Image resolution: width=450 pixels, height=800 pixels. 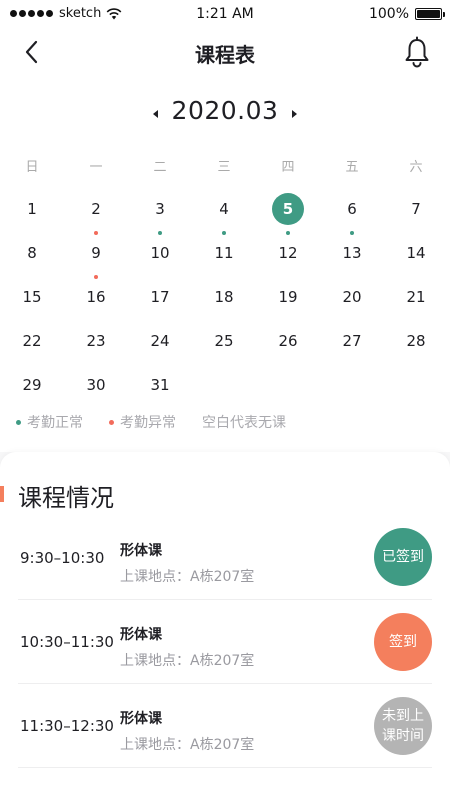 What do you see at coordinates (32, 253) in the screenshot?
I see `calendar-day: 8` at bounding box center [32, 253].